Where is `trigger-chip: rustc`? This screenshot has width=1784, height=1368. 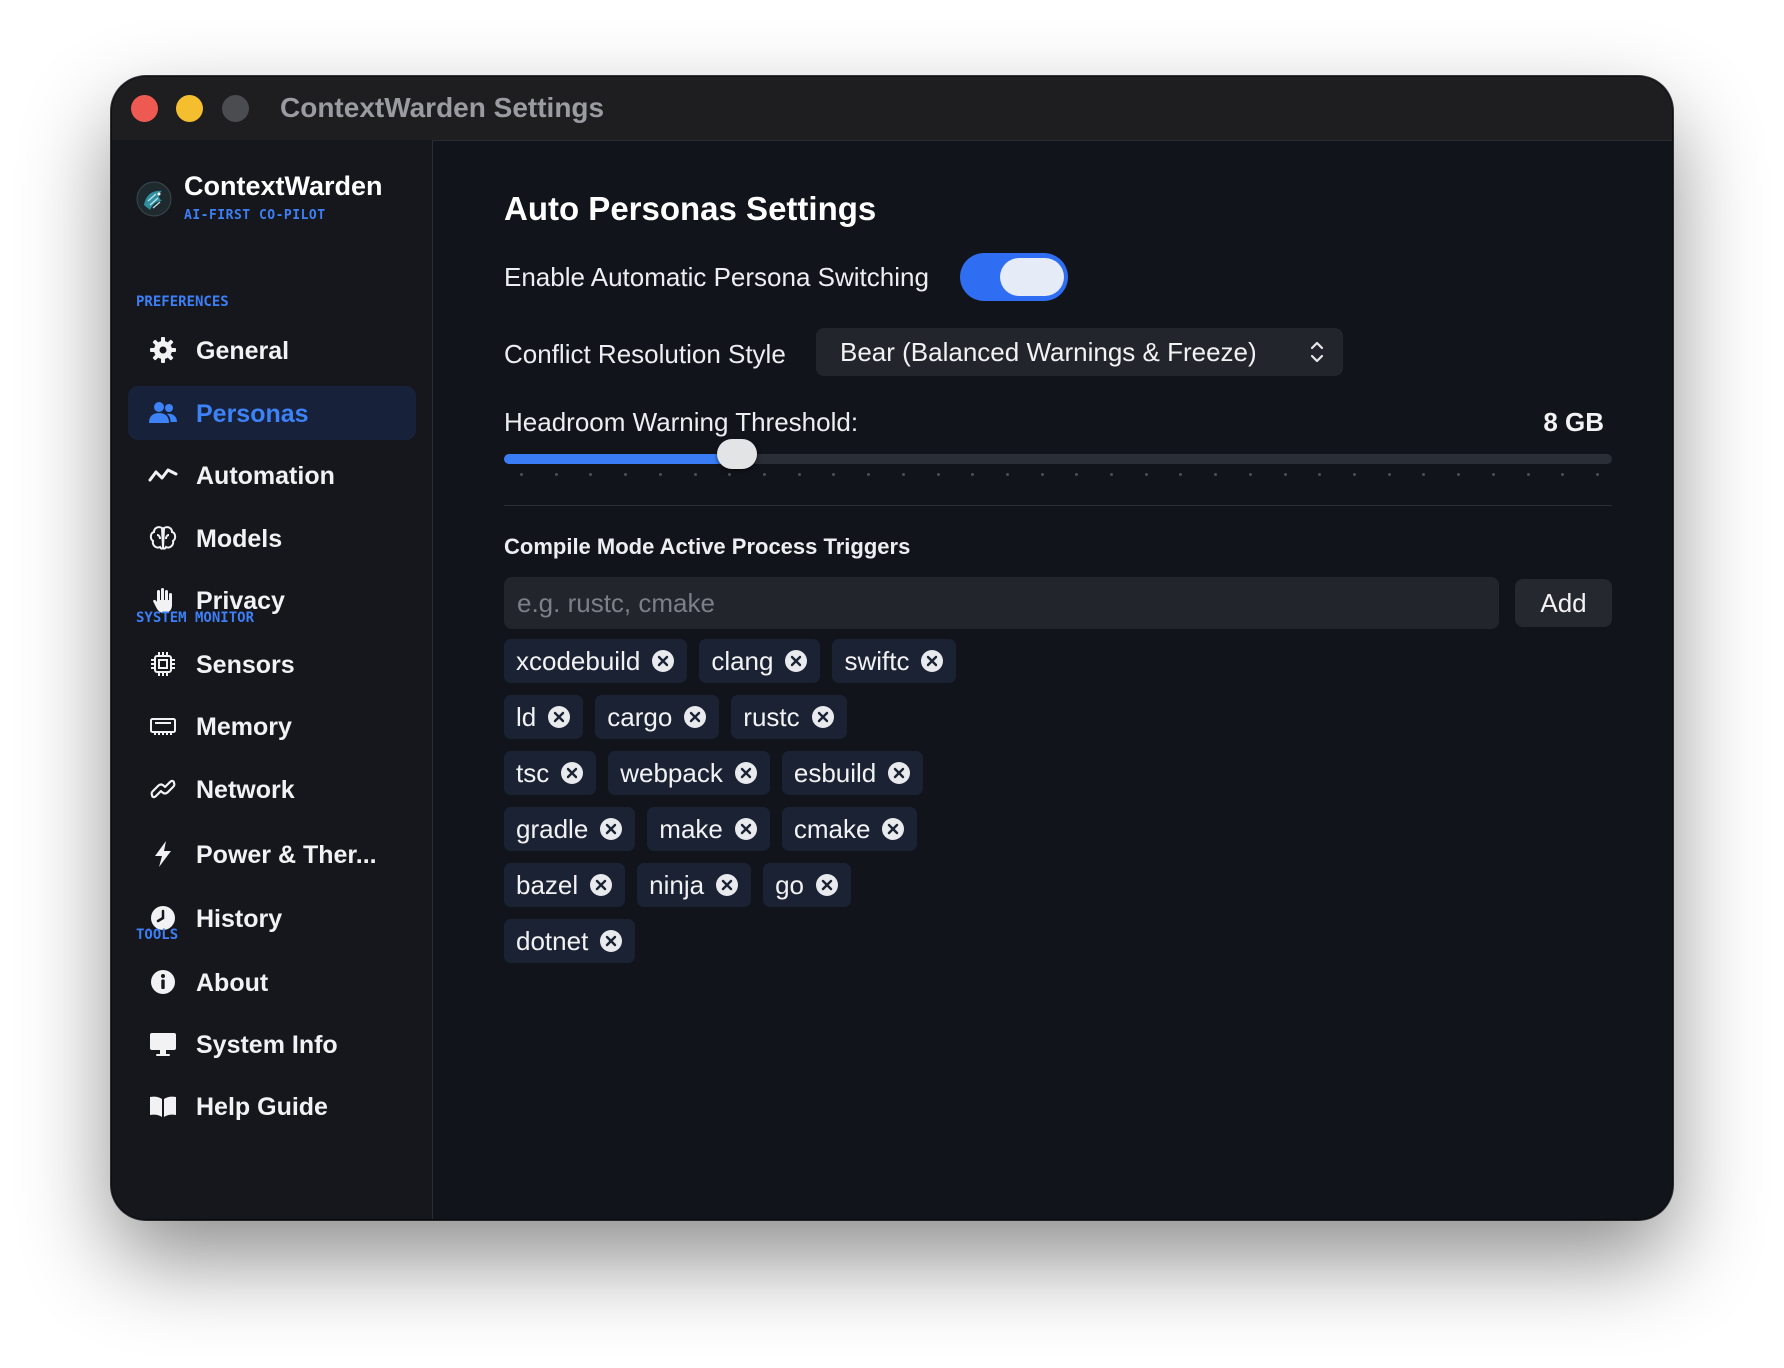
trigger-chip: rustc is located at coordinates (789, 717).